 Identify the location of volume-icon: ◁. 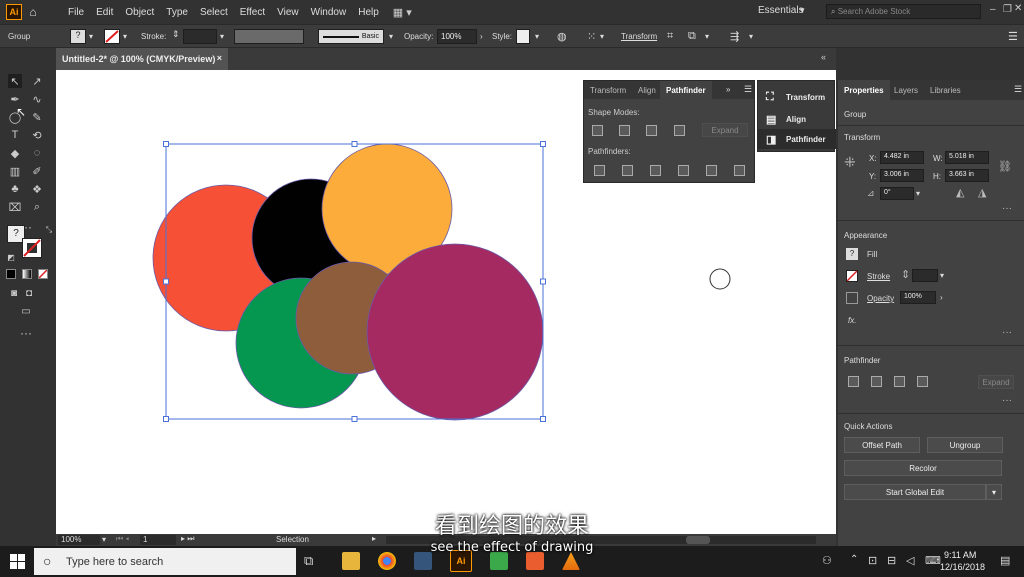
(910, 560).